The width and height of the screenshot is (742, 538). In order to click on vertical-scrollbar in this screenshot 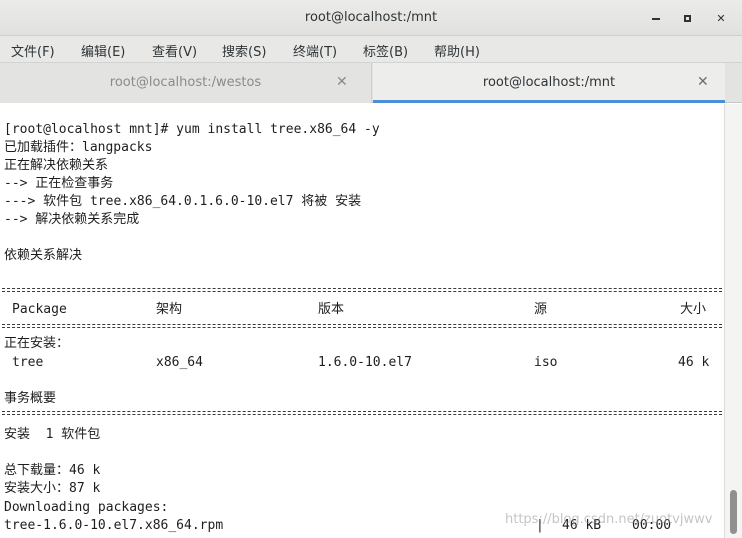, I will do `click(733, 321)`.